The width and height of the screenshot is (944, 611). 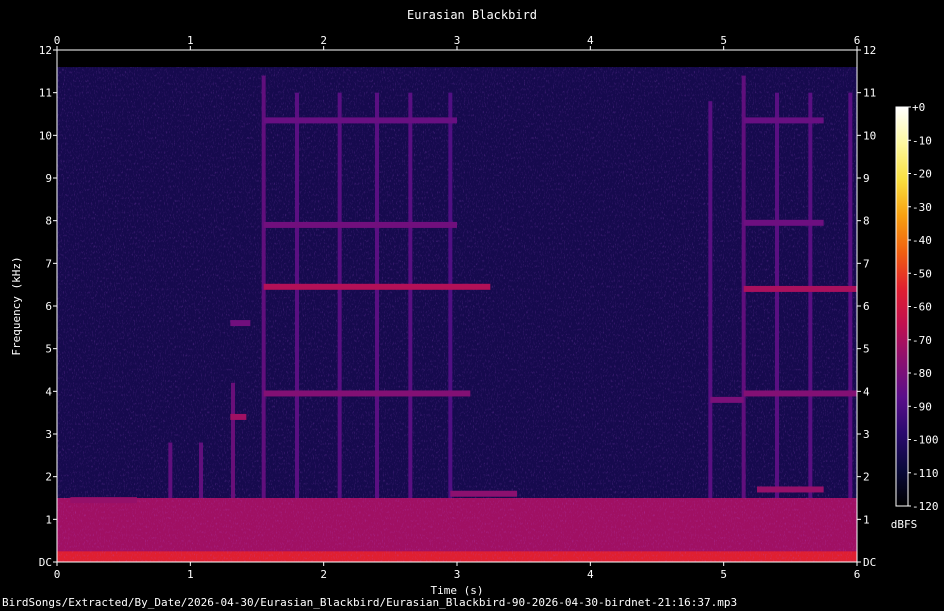 I want to click on x-axis-label: Time (s), so click(x=457, y=590).